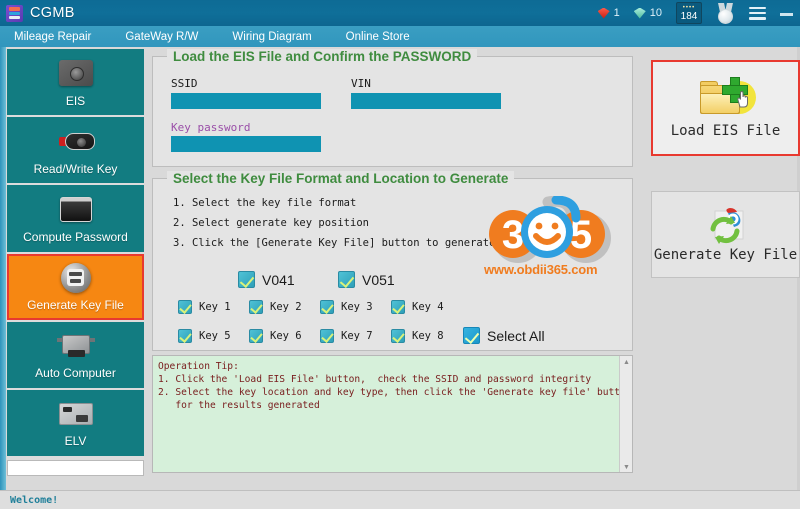  What do you see at coordinates (215, 336) in the screenshot?
I see `checkbox-label: Key 5` at bounding box center [215, 336].